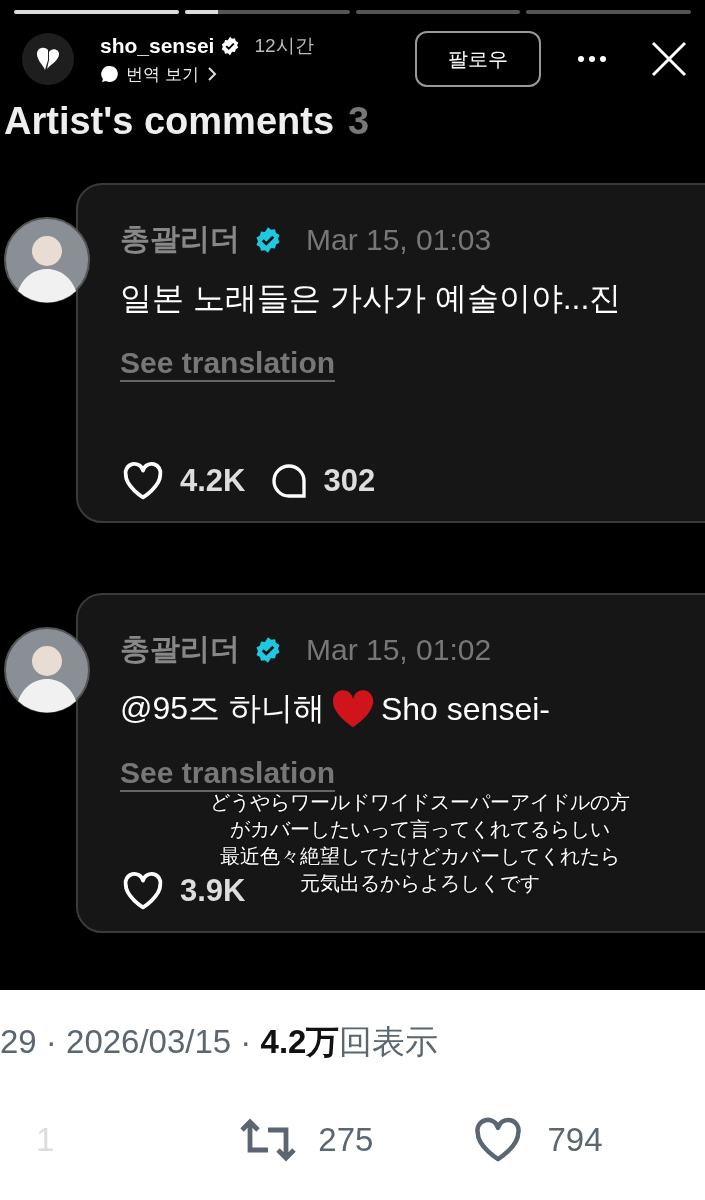 The width and height of the screenshot is (705, 1200). Describe the element at coordinates (349, 481) in the screenshot. I see `reply-count: 302` at that location.